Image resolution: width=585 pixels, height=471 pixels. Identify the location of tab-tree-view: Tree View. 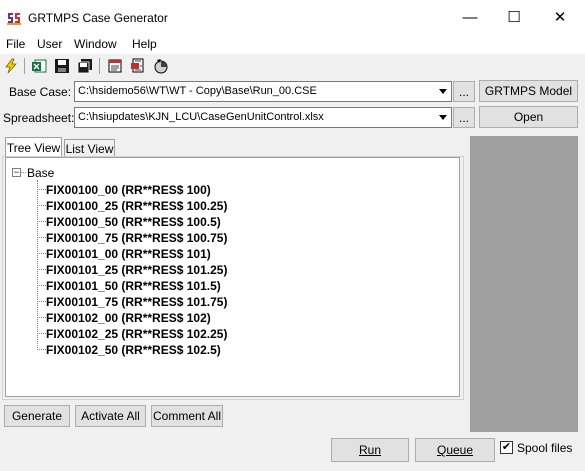
(33, 147).